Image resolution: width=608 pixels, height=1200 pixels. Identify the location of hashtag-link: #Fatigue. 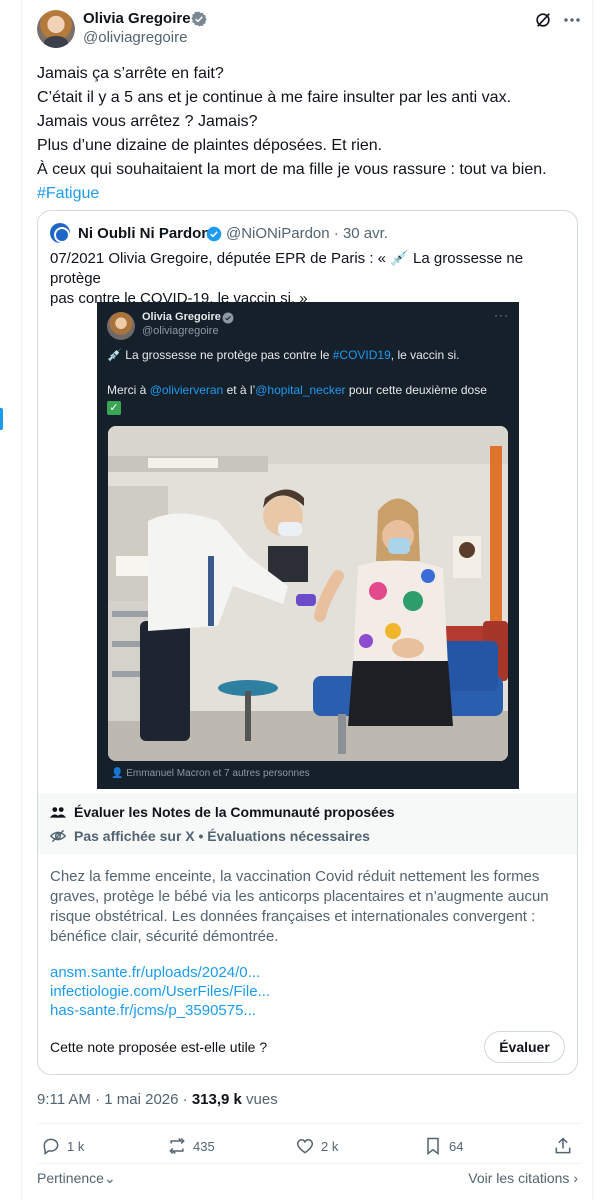
(309, 194).